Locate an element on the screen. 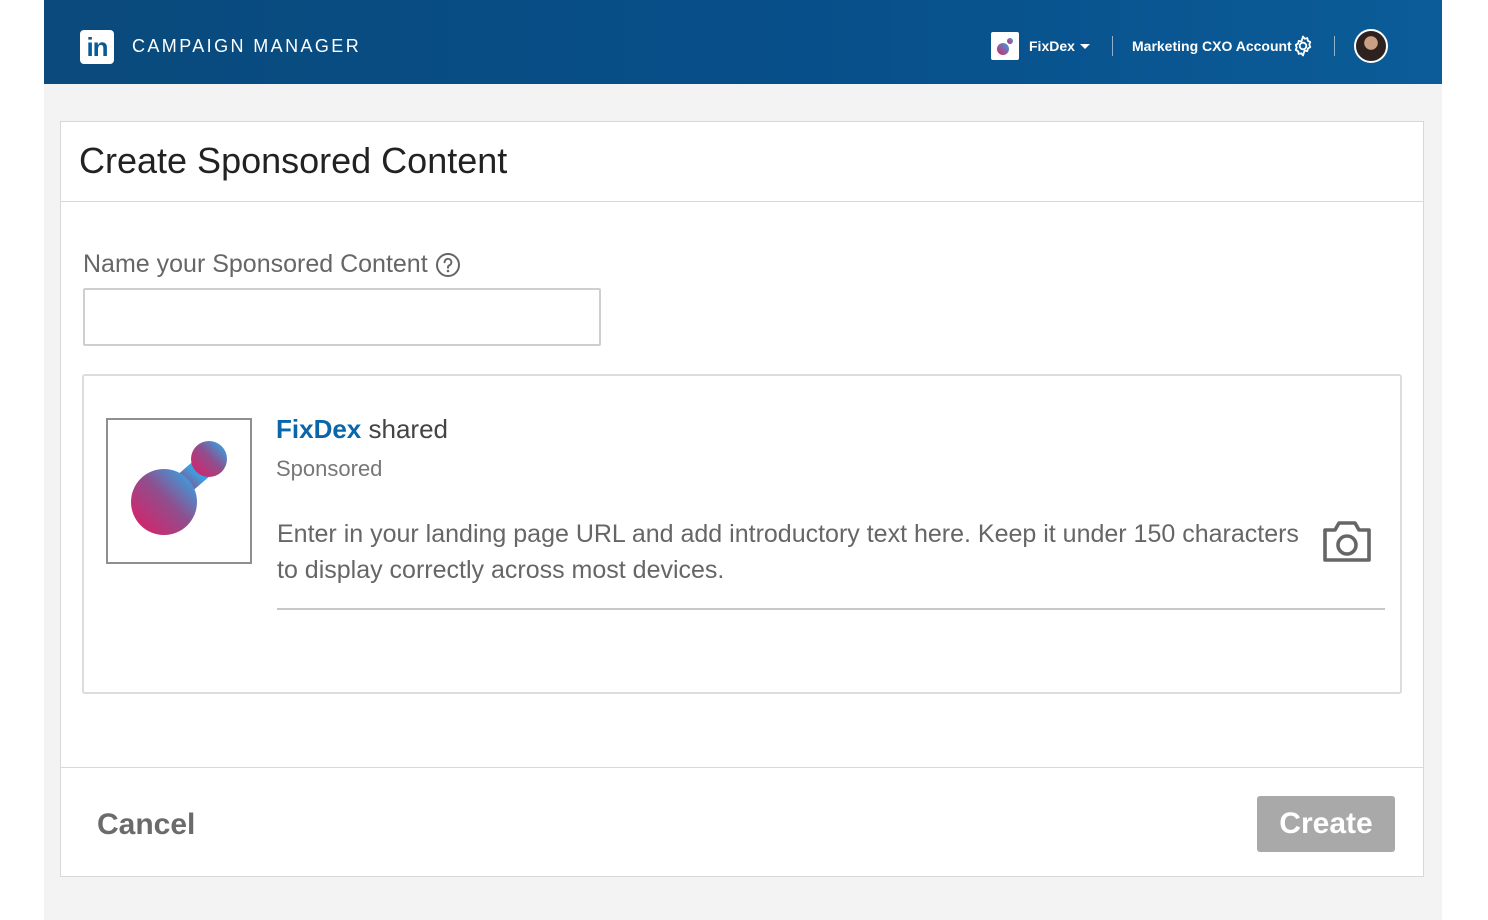 This screenshot has width=1488, height=920. account-switcher: FixDex is located at coordinates (1052, 46).